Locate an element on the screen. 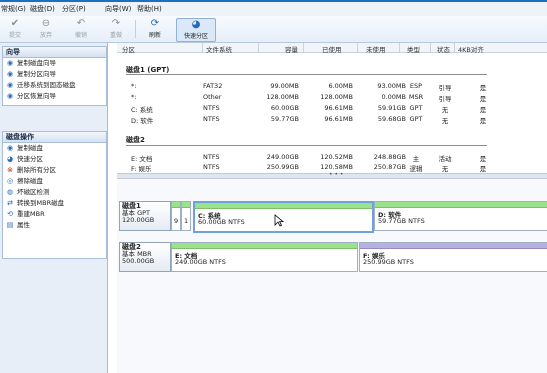  op-bad-sector: ◍ 坏磁区检测 is located at coordinates (54, 192).